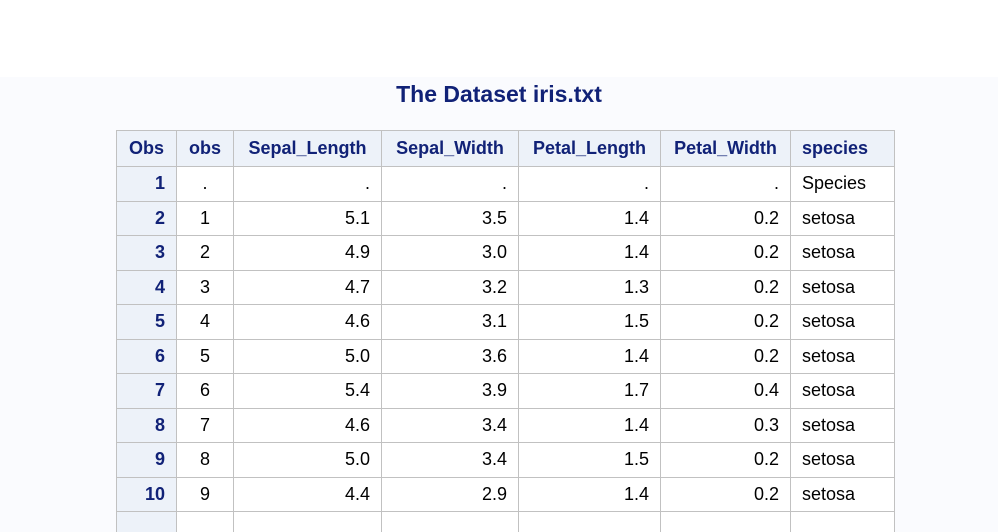 The width and height of the screenshot is (998, 532). What do you see at coordinates (205, 218) in the screenshot?
I see `cell-obs: 1` at bounding box center [205, 218].